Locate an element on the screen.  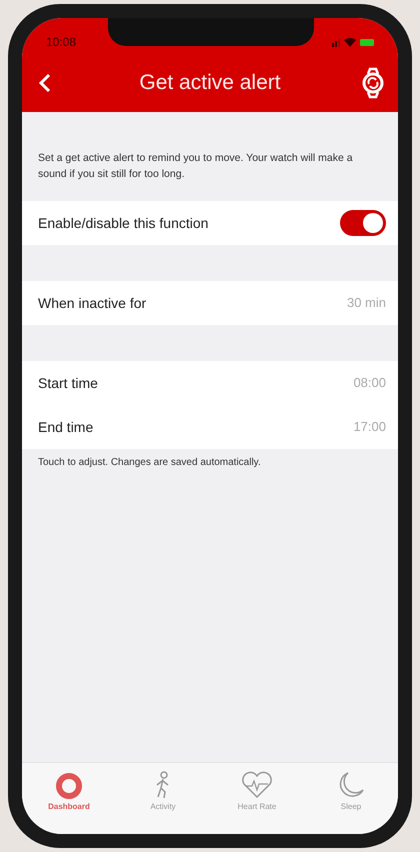
setting-label: Start time is located at coordinates (68, 382).